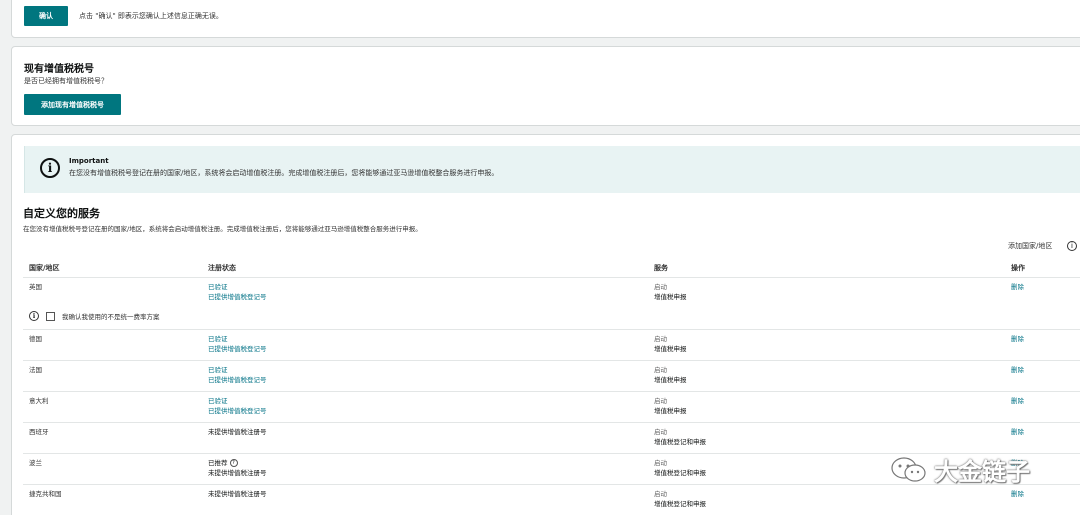  Describe the element at coordinates (551, 303) in the screenshot. I see `table-row: 英国 已验证 已提供增值税登记号 启动 增值税申报 删除` at that location.